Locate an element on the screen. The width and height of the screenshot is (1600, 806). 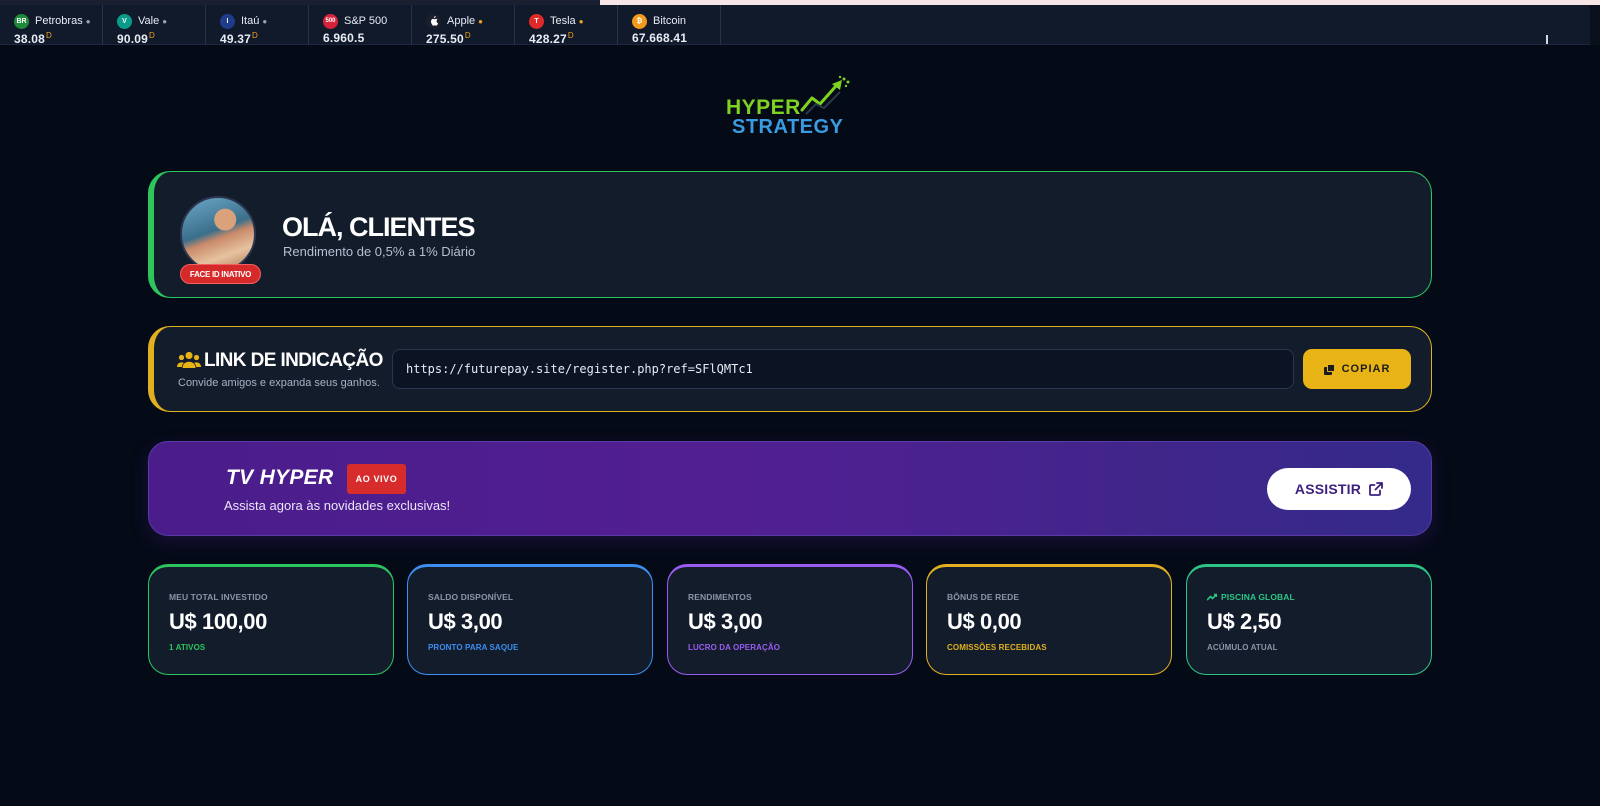
ticker-price: 428.27 is located at coordinates (548, 39).